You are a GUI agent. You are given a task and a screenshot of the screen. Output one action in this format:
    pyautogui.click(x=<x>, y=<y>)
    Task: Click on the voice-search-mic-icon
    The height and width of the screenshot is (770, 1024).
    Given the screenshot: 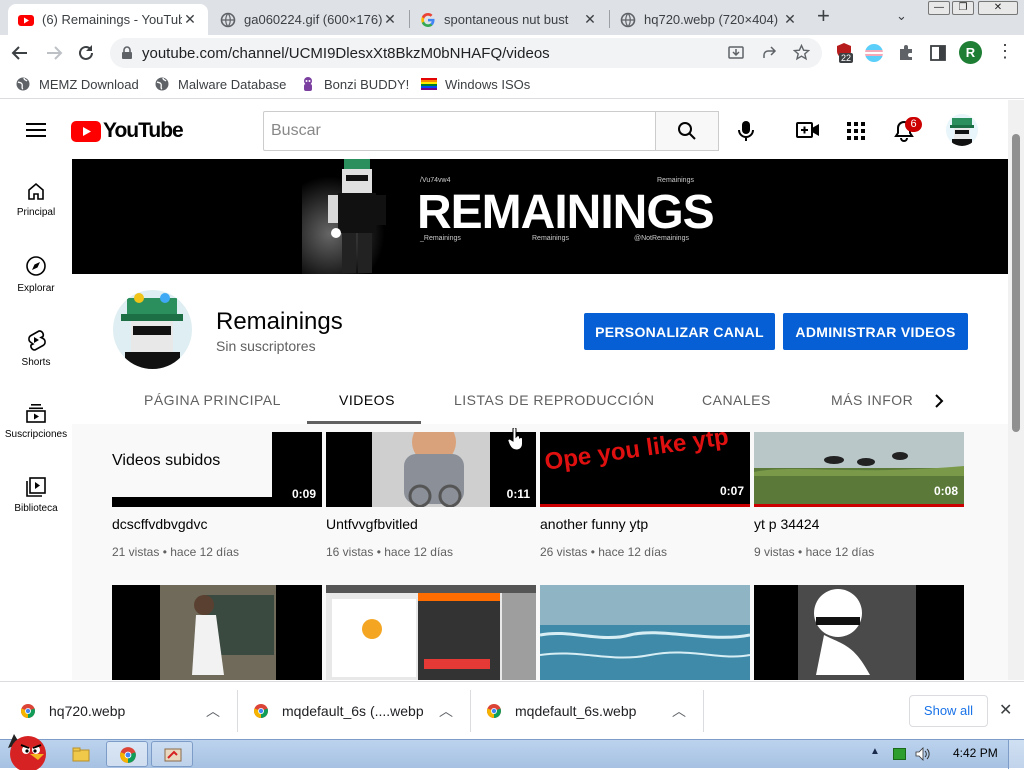 What is the action you would take?
    pyautogui.click(x=746, y=131)
    